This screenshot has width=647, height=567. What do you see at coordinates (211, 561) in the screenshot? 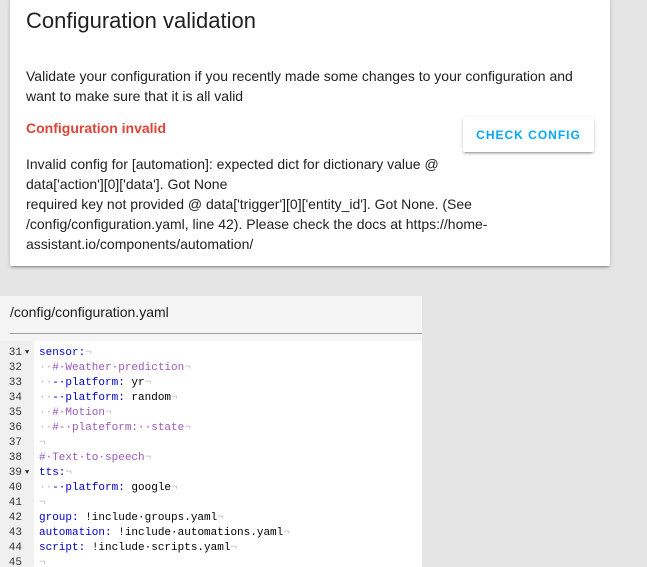
I see `code-line: 45 ¬` at bounding box center [211, 561].